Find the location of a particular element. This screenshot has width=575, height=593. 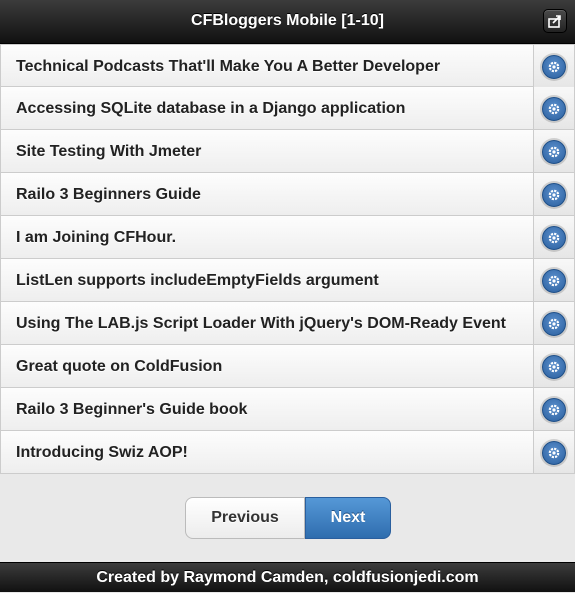

list-item: Railo 3 Beginner's Guide book is located at coordinates (287, 409).